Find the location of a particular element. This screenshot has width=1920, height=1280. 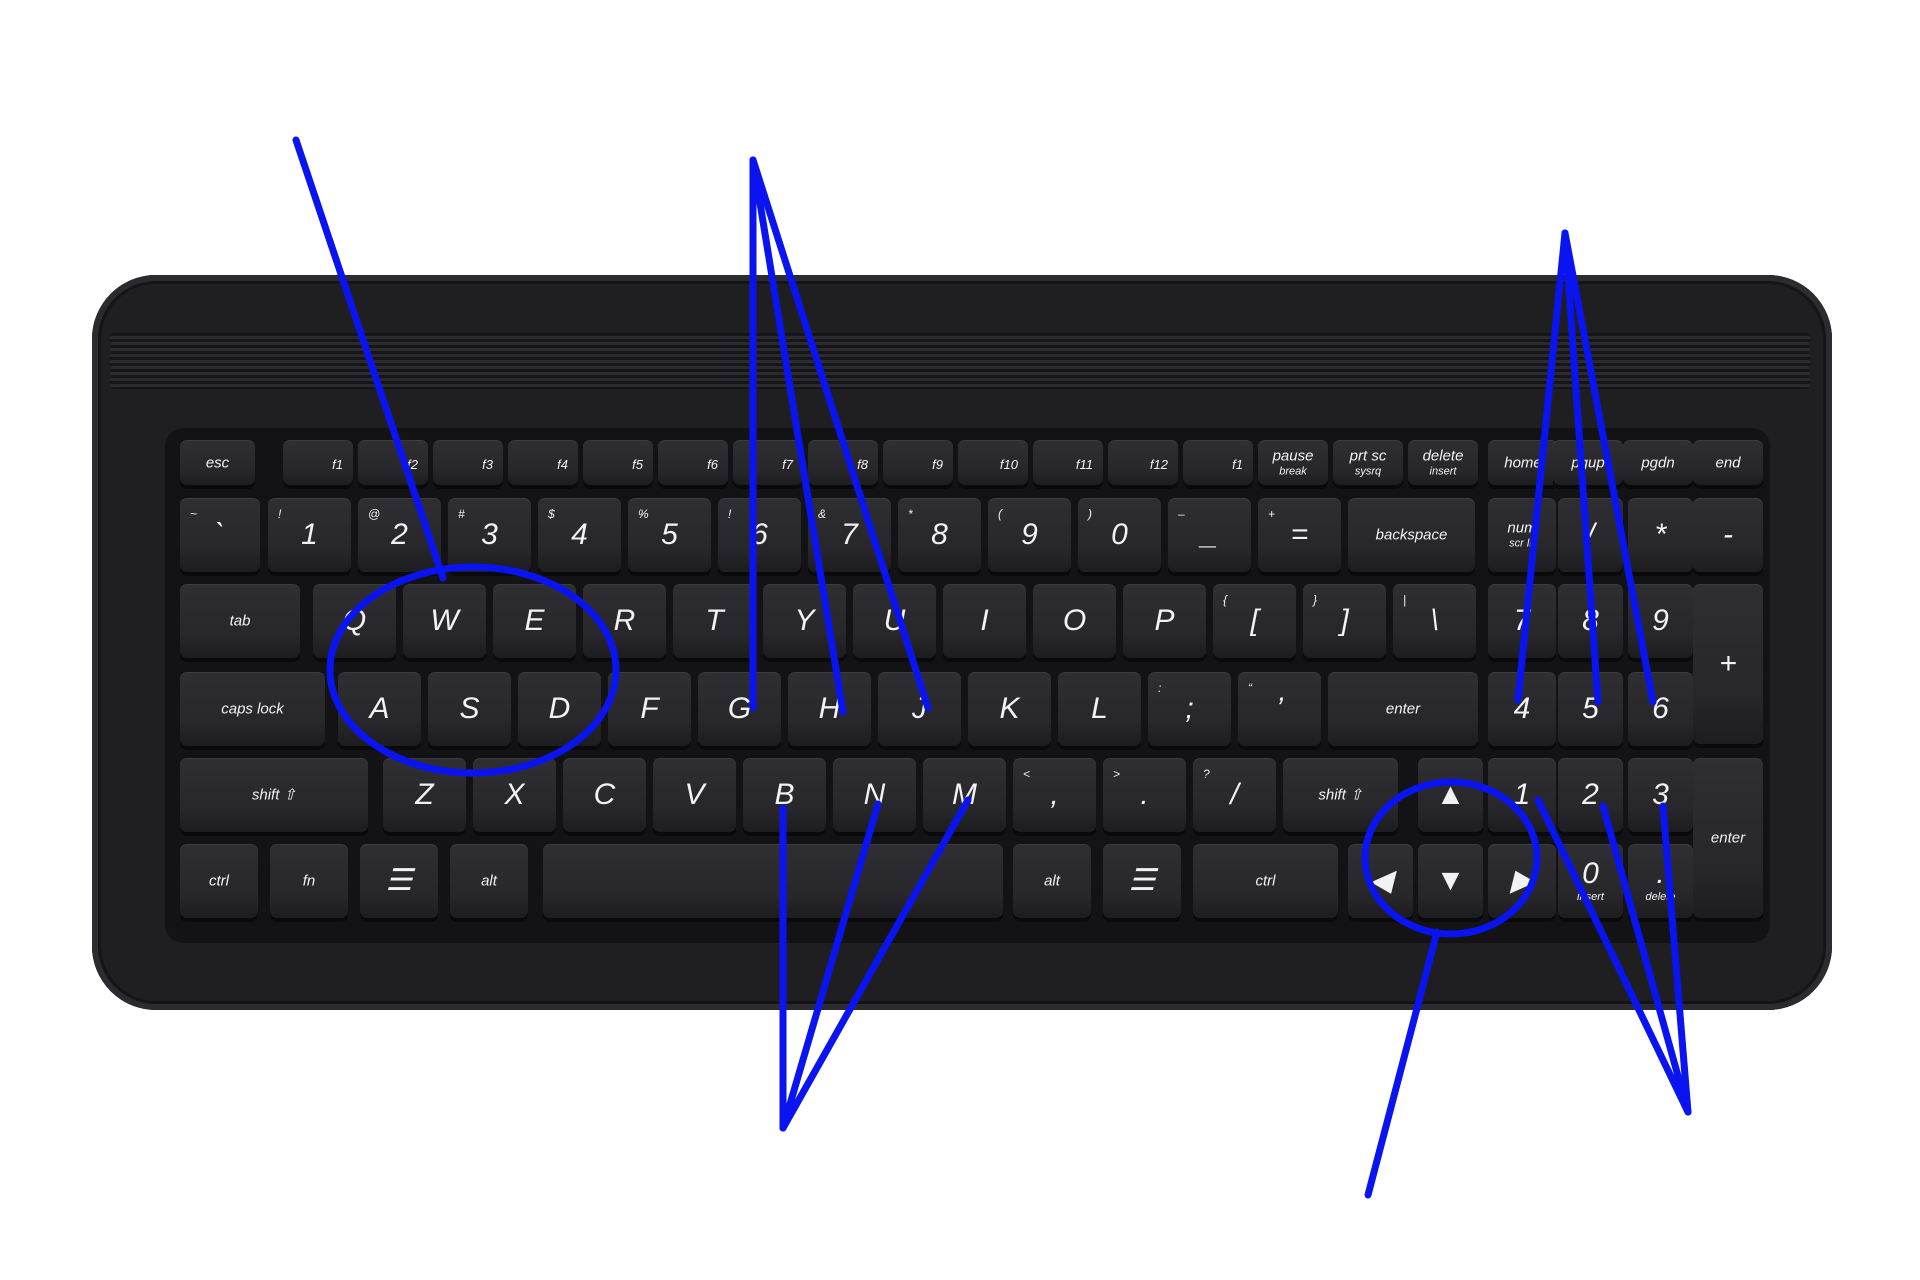

key-shift-row-13-1: 1 is located at coordinates (1522, 795).